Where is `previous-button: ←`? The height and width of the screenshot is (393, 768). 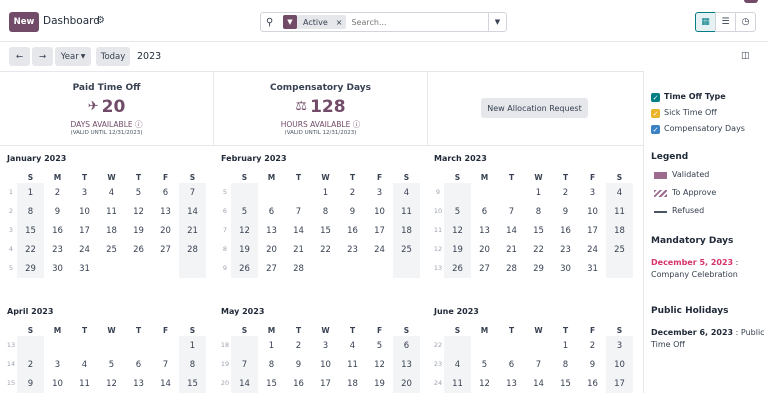 previous-button: ← is located at coordinates (19, 56).